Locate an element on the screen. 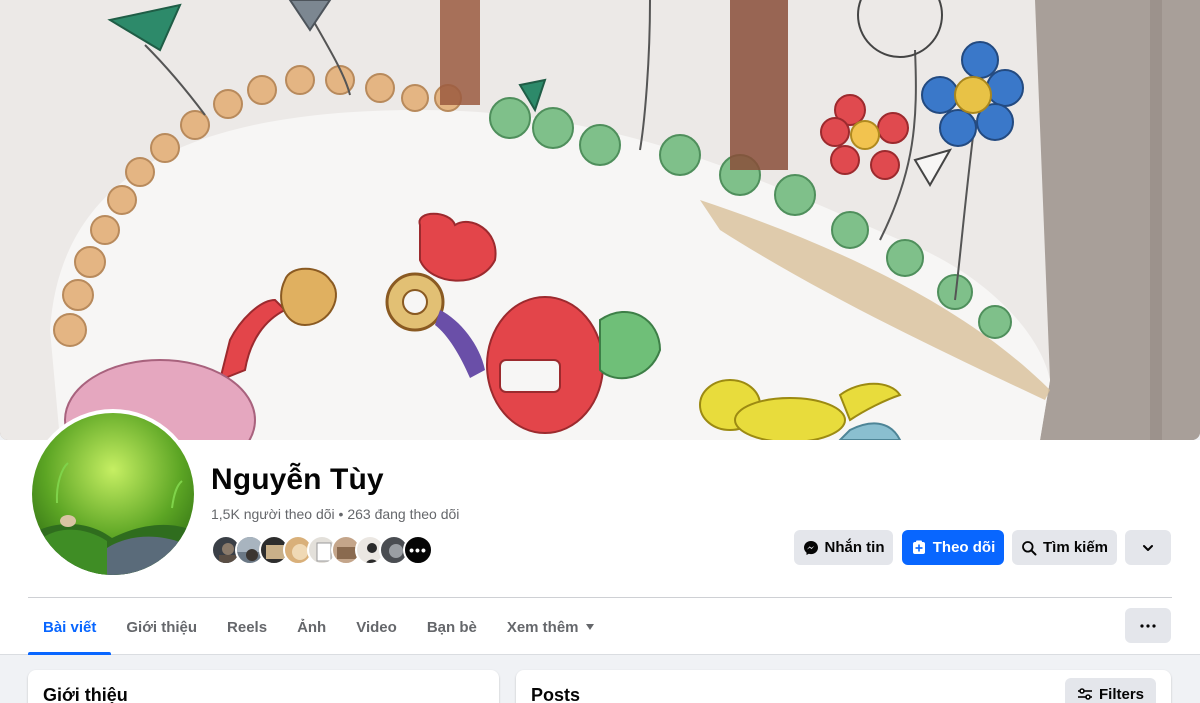 This screenshot has width=1200, height=703. tab-videos: Video is located at coordinates (376, 627).